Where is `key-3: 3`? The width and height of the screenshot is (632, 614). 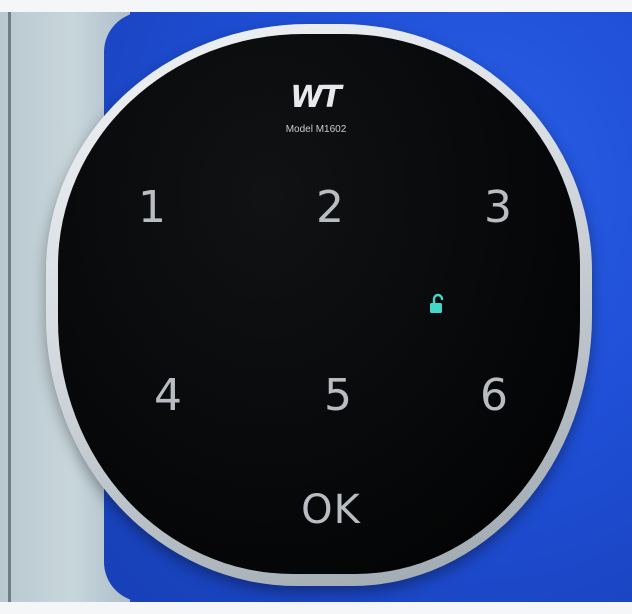
key-3: 3 is located at coordinates (498, 208).